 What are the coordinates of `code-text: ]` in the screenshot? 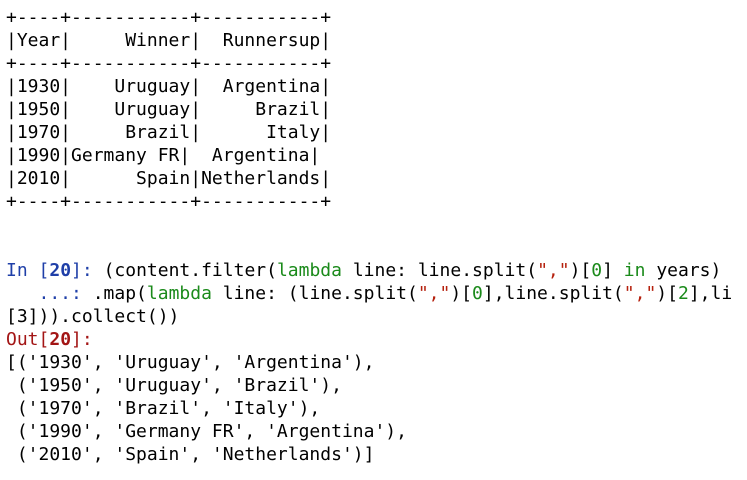 It's located at (613, 270).